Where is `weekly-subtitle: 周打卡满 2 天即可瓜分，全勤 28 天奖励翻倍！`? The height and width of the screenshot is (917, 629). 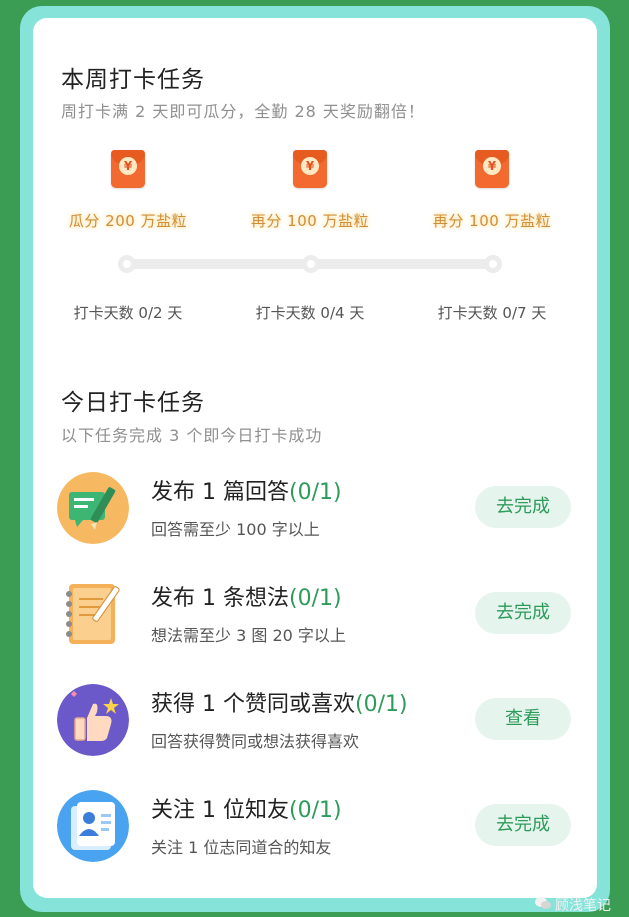
weekly-subtitle: 周打卡满 2 天即可瓜分，全勤 28 天奖励翻倍！ is located at coordinates (243, 111).